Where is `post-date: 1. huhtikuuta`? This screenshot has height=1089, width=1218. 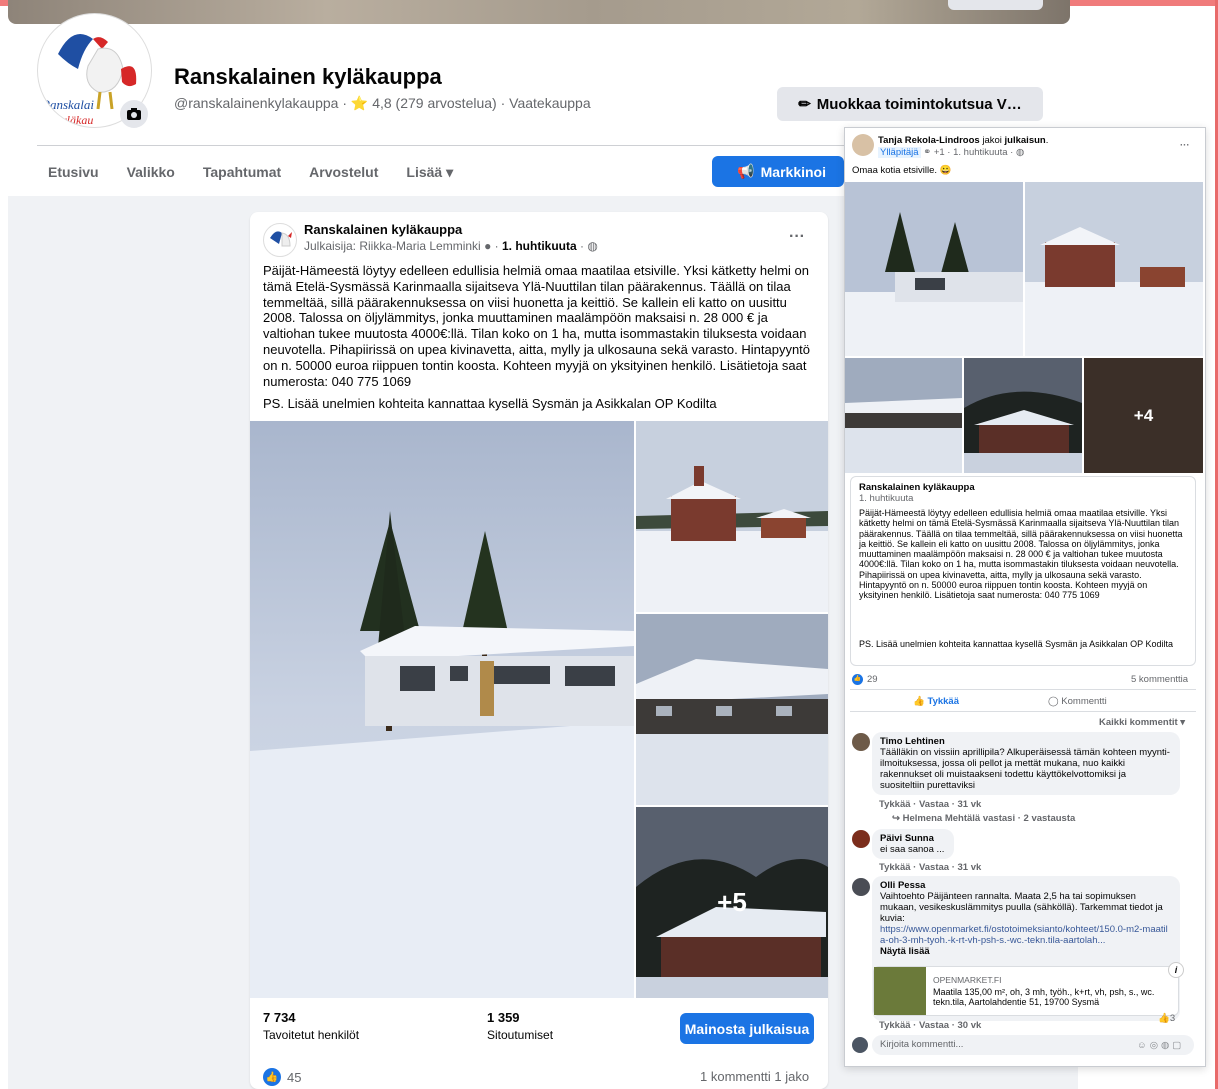
post-date: 1. huhtikuuta is located at coordinates (539, 246).